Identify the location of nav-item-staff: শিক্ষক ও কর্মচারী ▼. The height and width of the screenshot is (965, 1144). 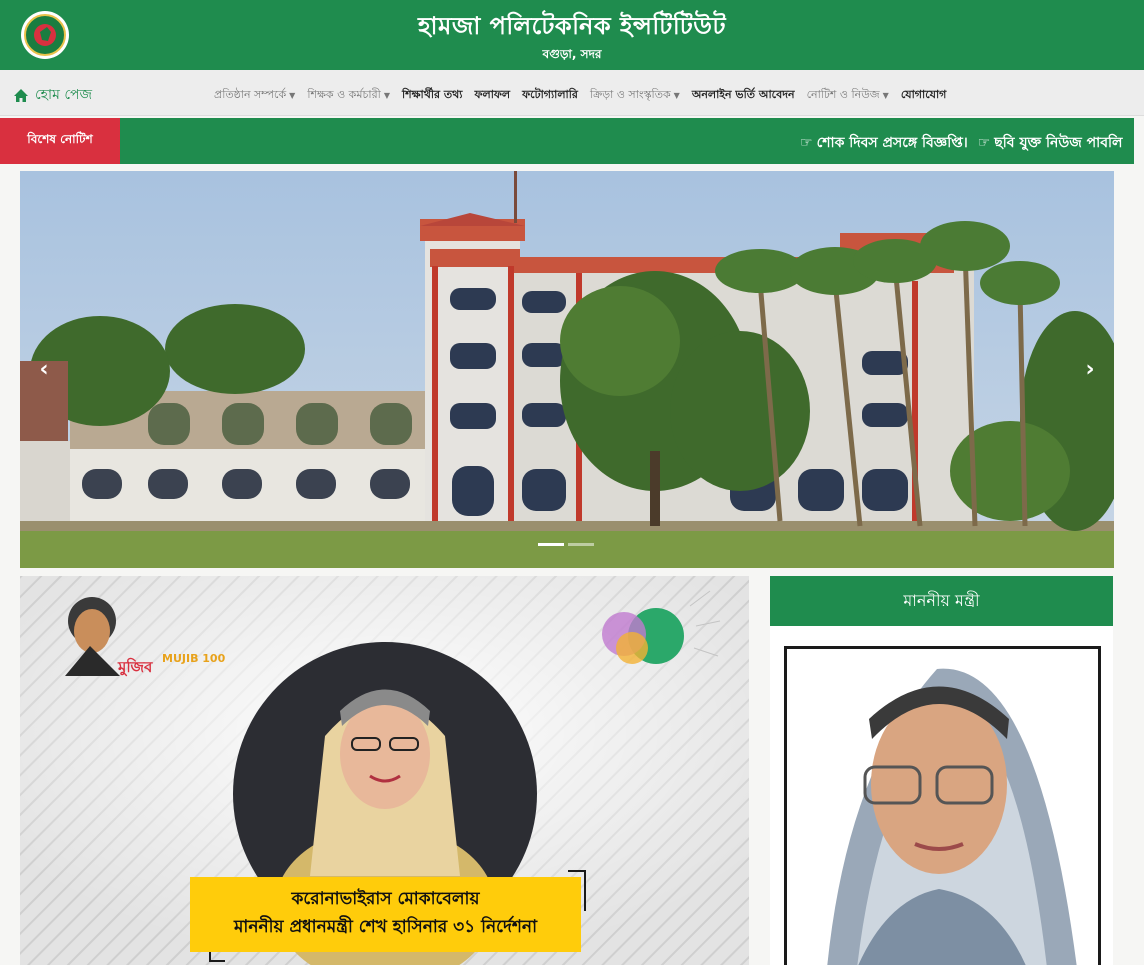
(348, 95).